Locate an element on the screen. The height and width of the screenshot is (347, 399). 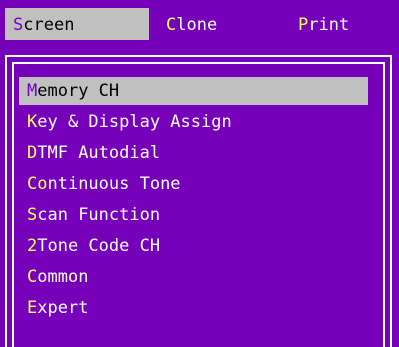
menu-item-2tone-code-ch: 2Tone Code CH is located at coordinates (193, 246).